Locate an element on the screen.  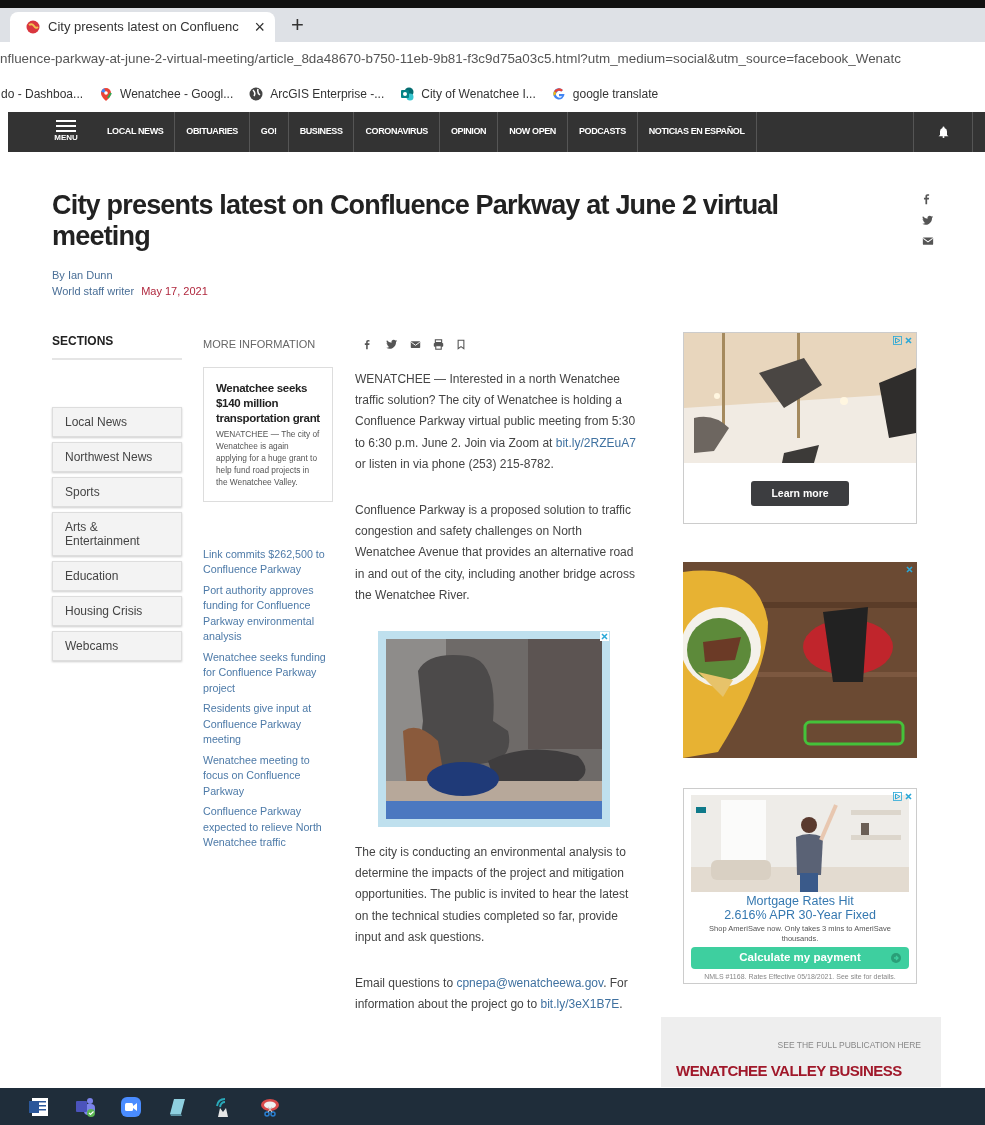
related-link: Confluence Parkway expected to relieve North Wenatchee traffic is located at coordinates (268, 827).